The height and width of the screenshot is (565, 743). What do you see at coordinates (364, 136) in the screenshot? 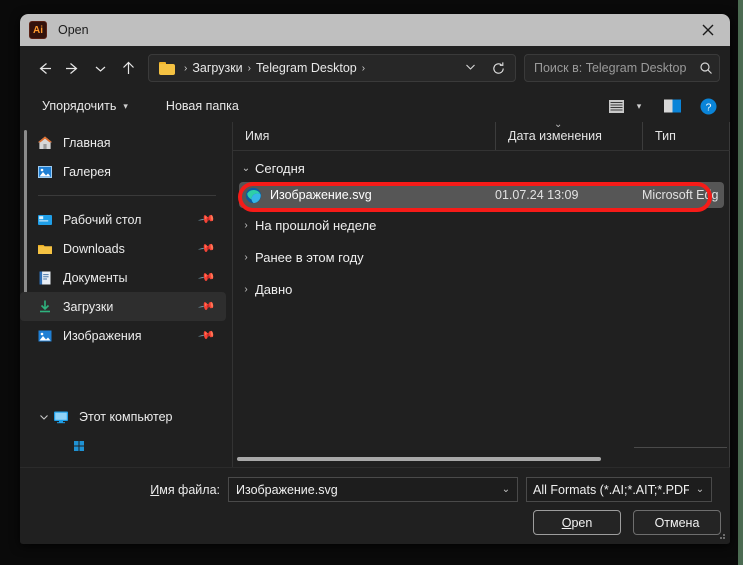
I see `column-header-name: Имя` at bounding box center [364, 136].